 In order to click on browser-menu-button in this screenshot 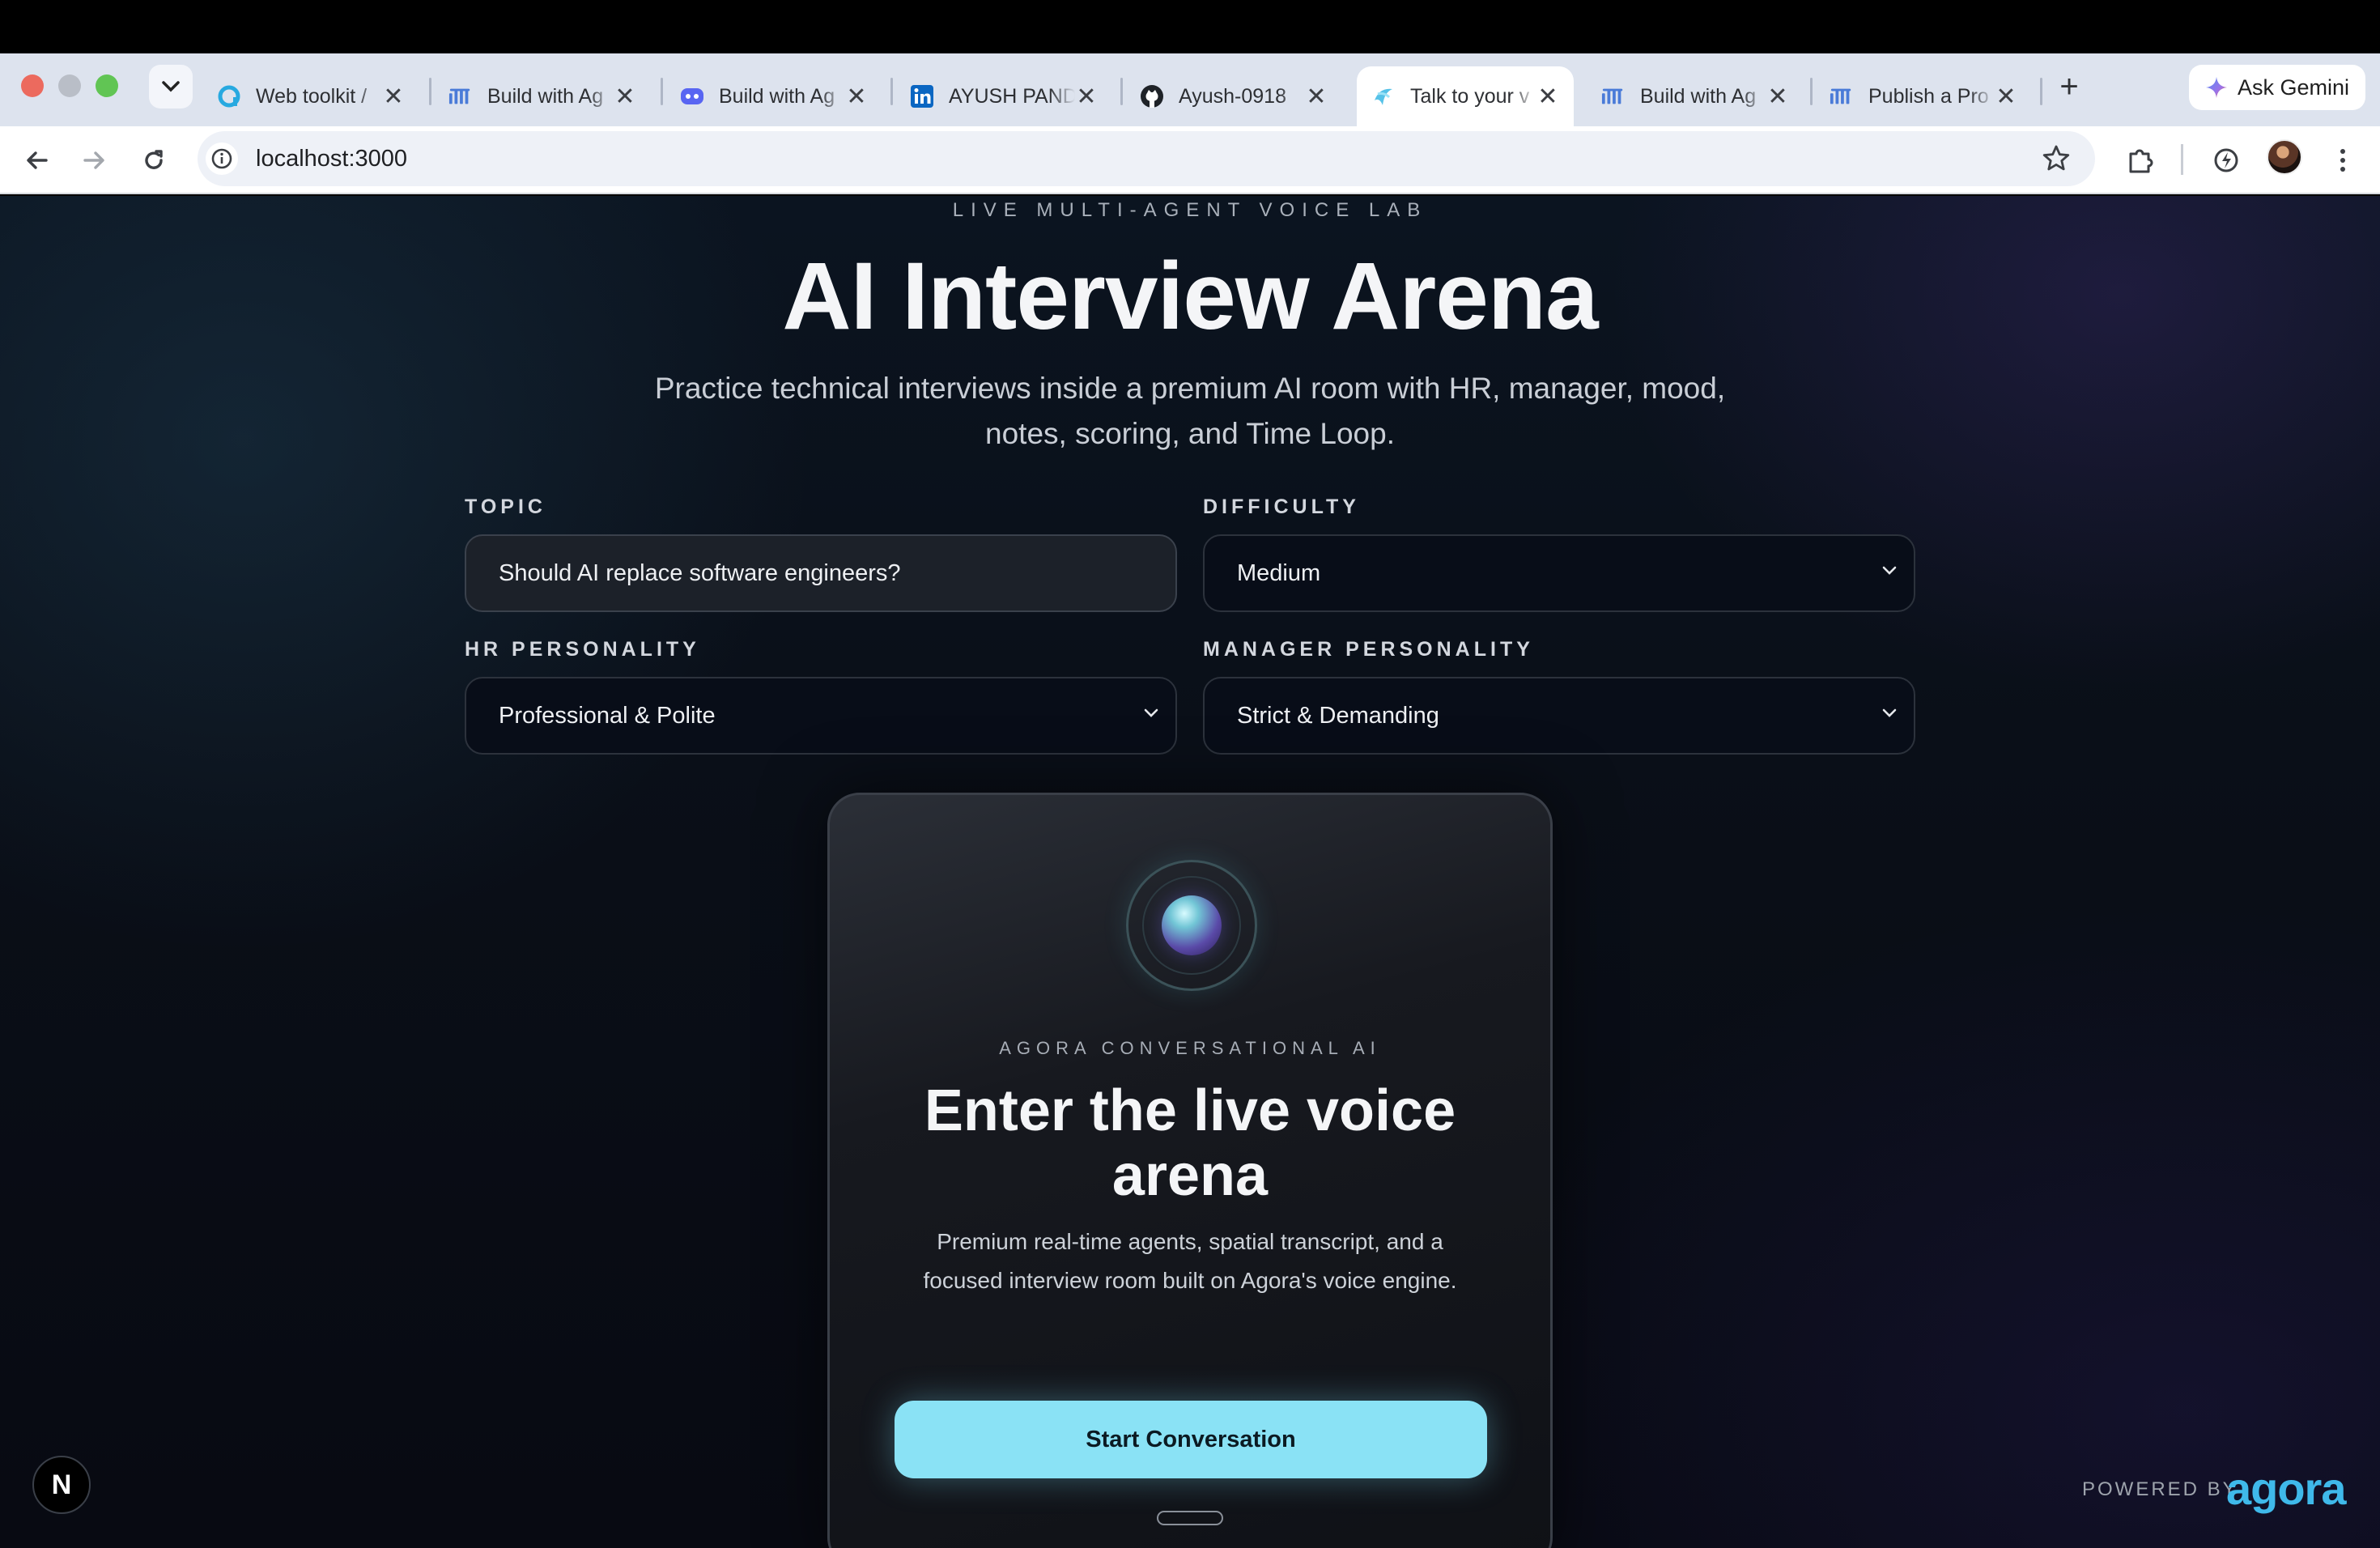, I will do `click(2343, 160)`.